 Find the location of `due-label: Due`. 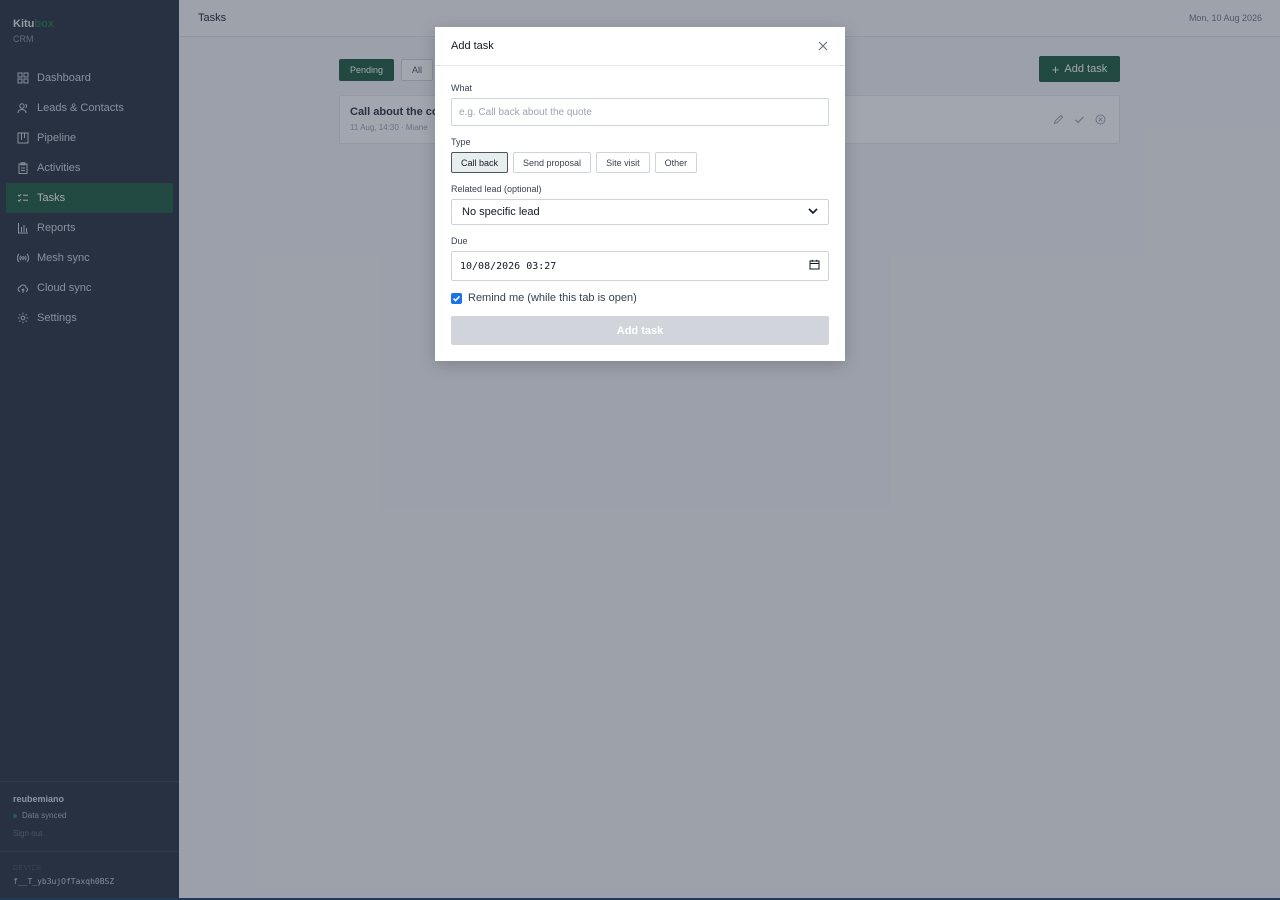

due-label: Due is located at coordinates (459, 241).